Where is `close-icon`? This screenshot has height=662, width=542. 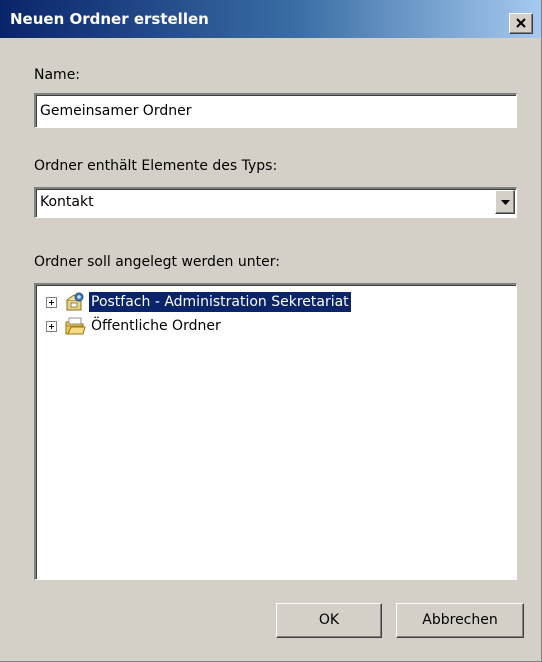 close-icon is located at coordinates (521, 23).